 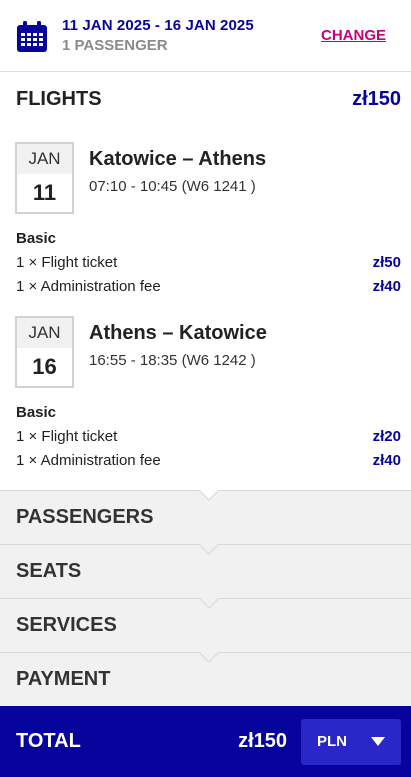 I want to click on total-amount: zł150, so click(x=262, y=741).